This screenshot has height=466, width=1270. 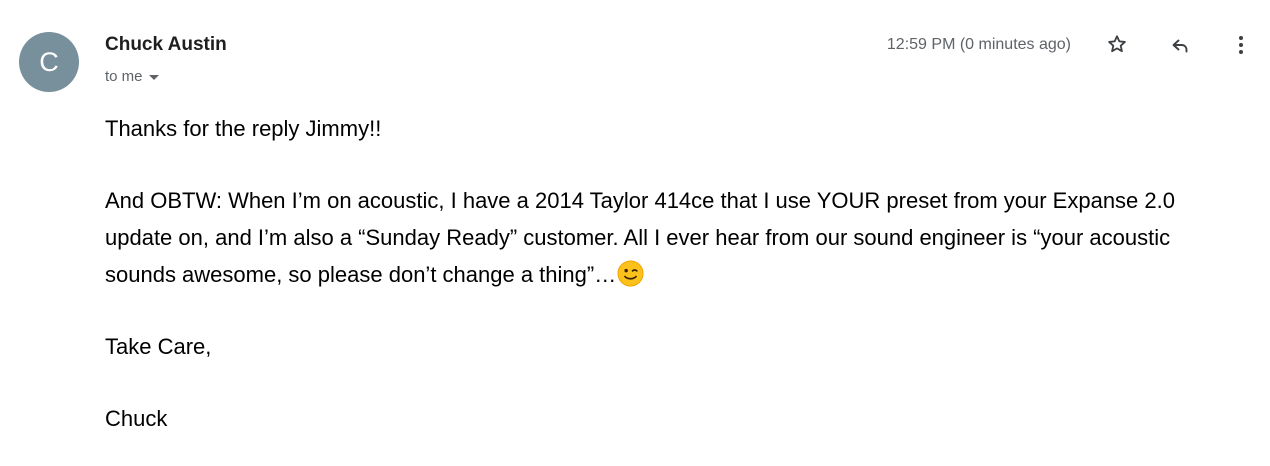 I want to click on avatar-letter: C, so click(x=49, y=61).